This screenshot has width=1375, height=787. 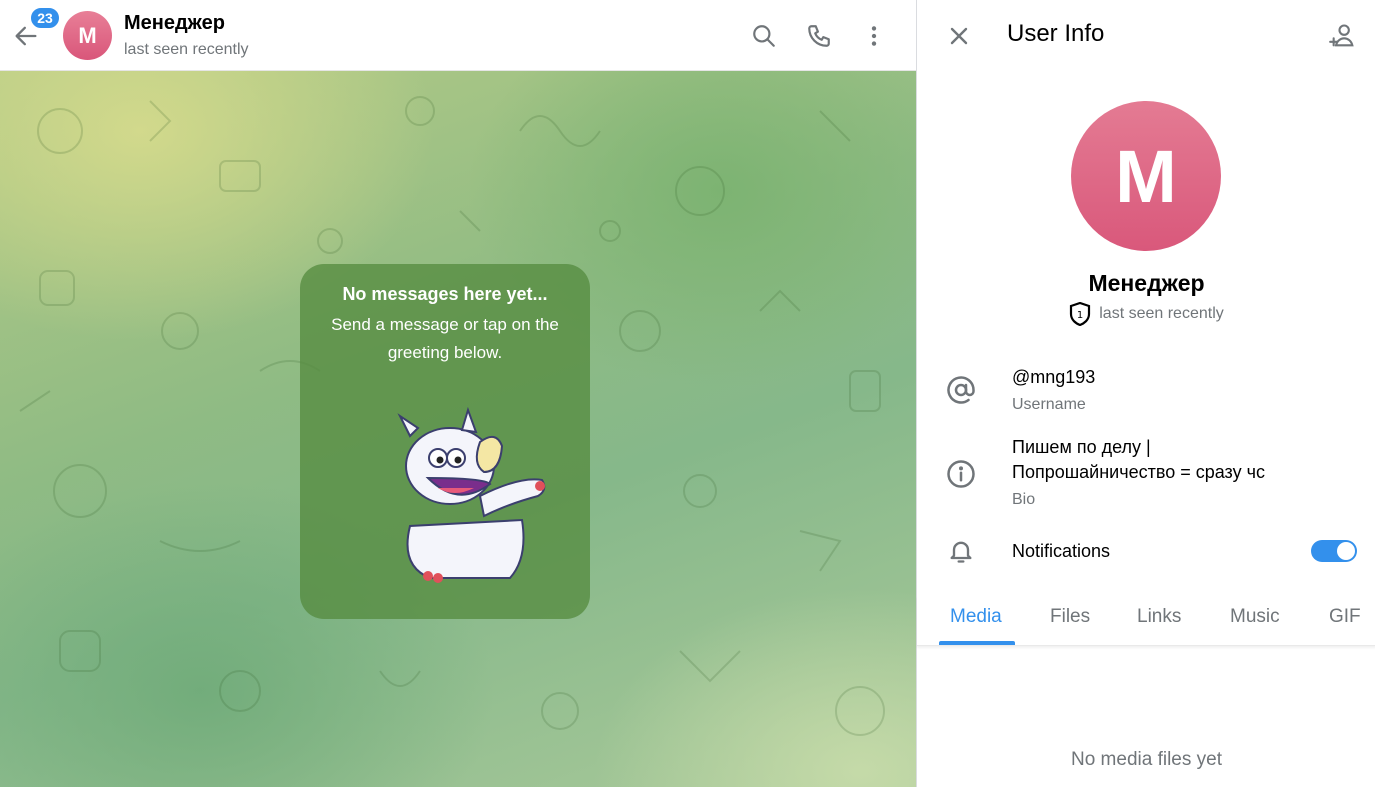 I want to click on more-button, so click(x=874, y=36).